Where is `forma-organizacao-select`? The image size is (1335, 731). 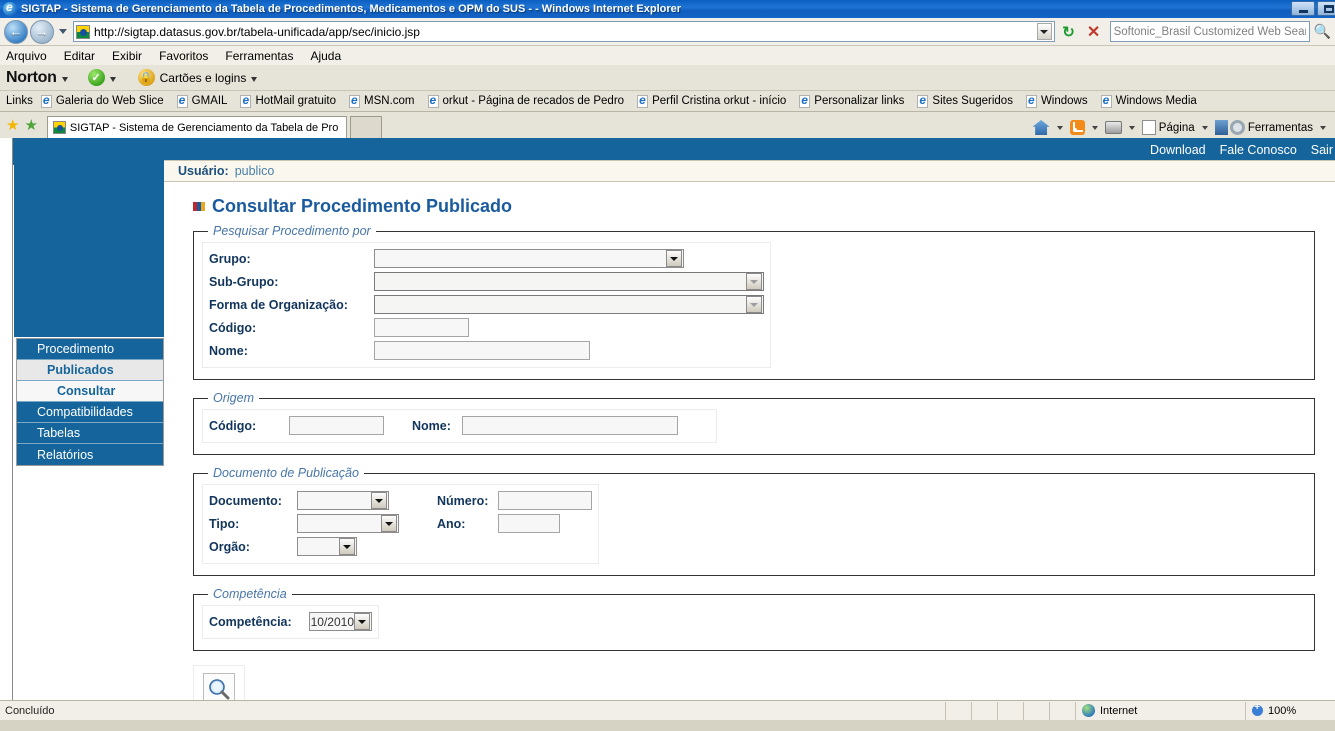 forma-organizacao-select is located at coordinates (569, 304).